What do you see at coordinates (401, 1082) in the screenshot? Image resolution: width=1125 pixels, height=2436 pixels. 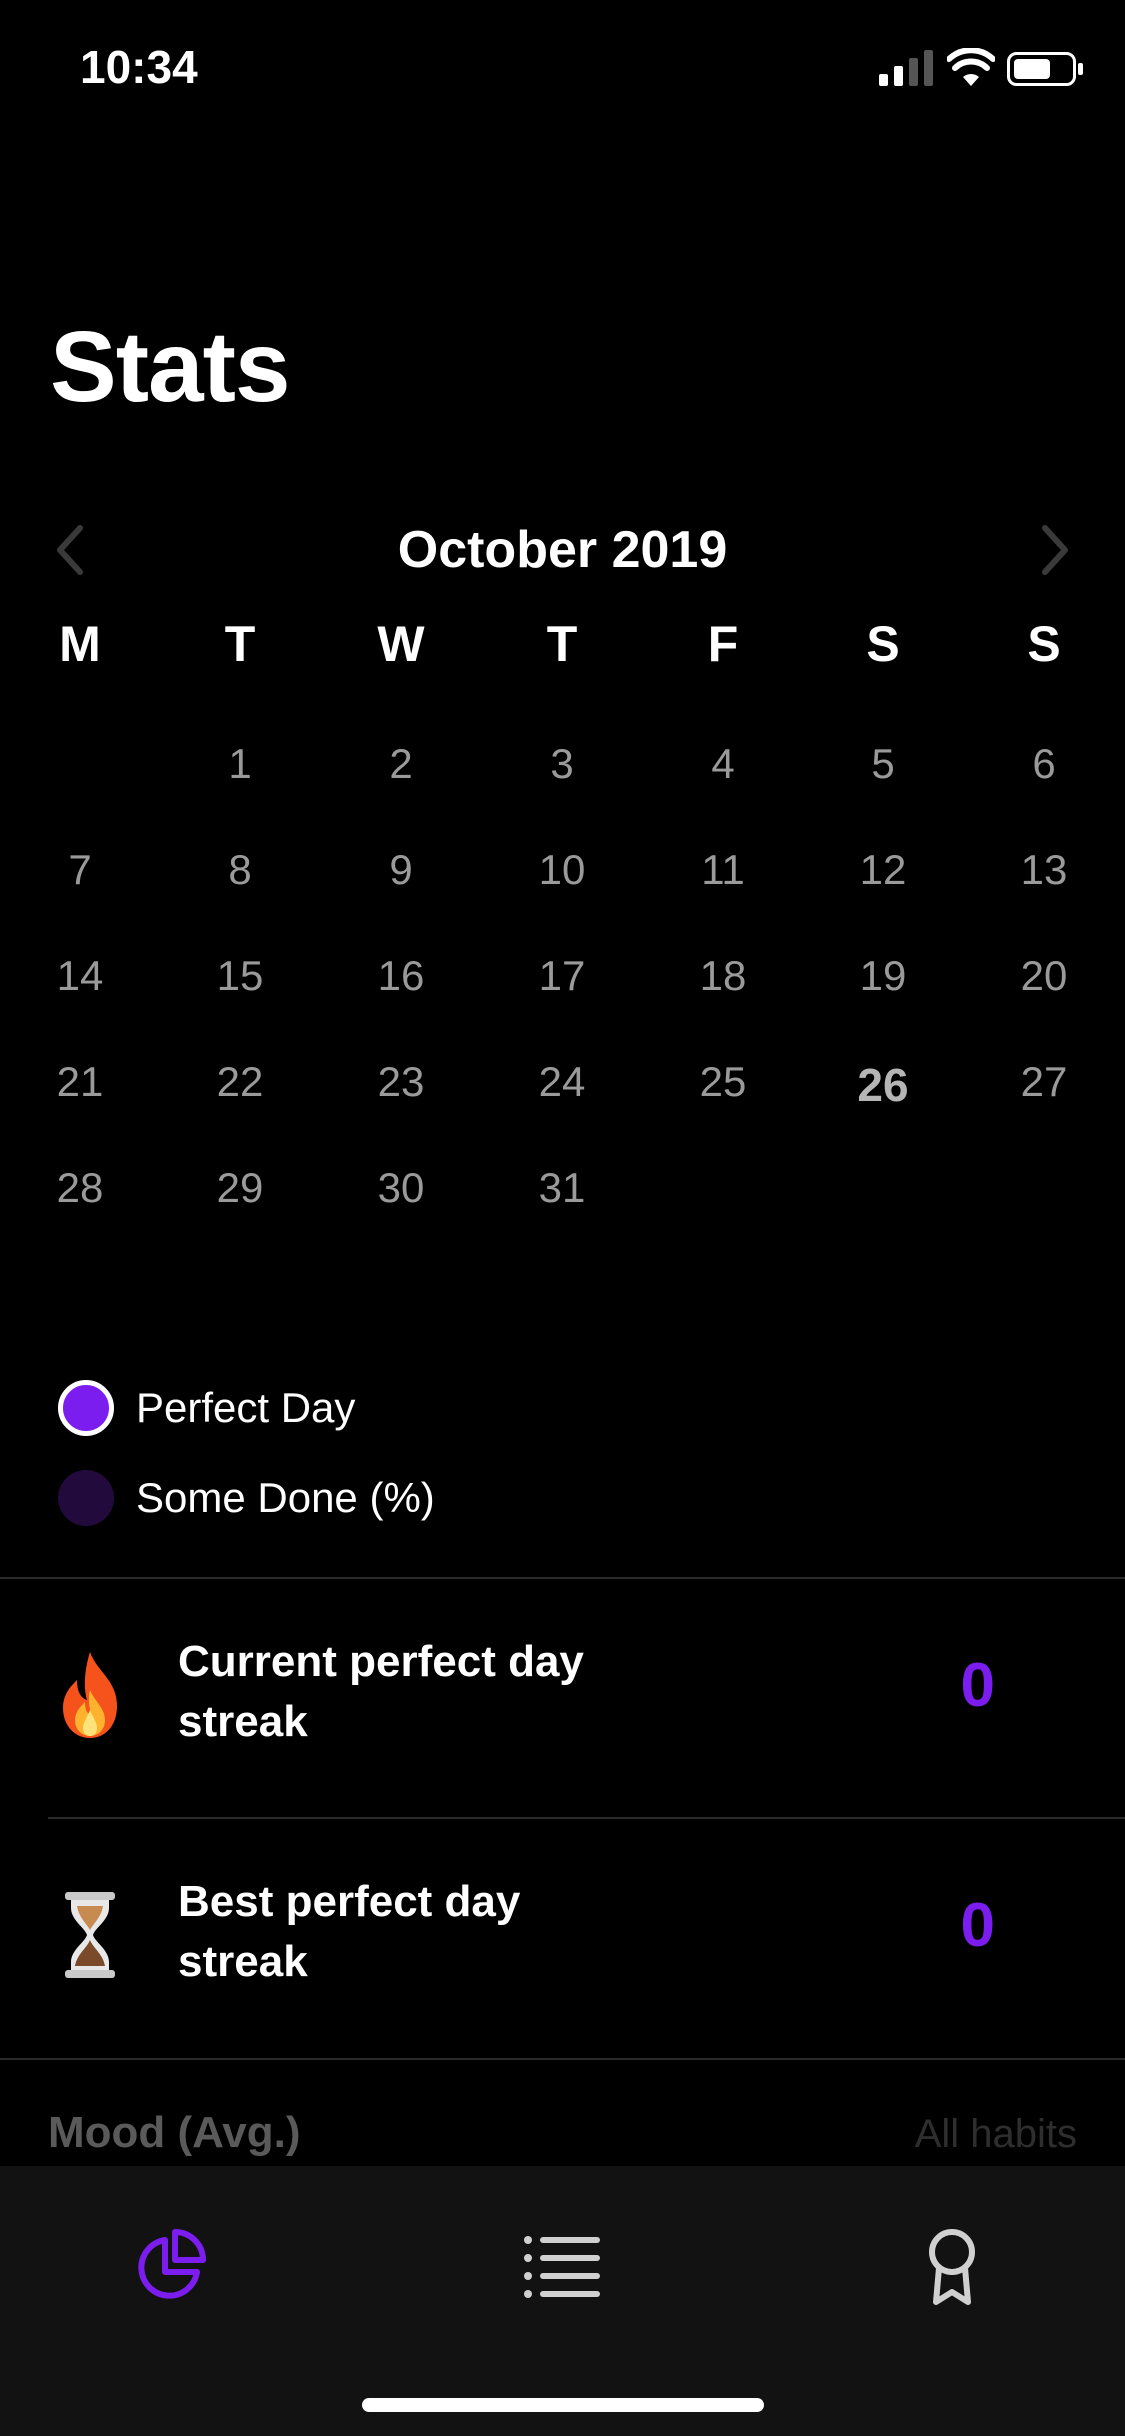 I see `calendar-day: 23` at bounding box center [401, 1082].